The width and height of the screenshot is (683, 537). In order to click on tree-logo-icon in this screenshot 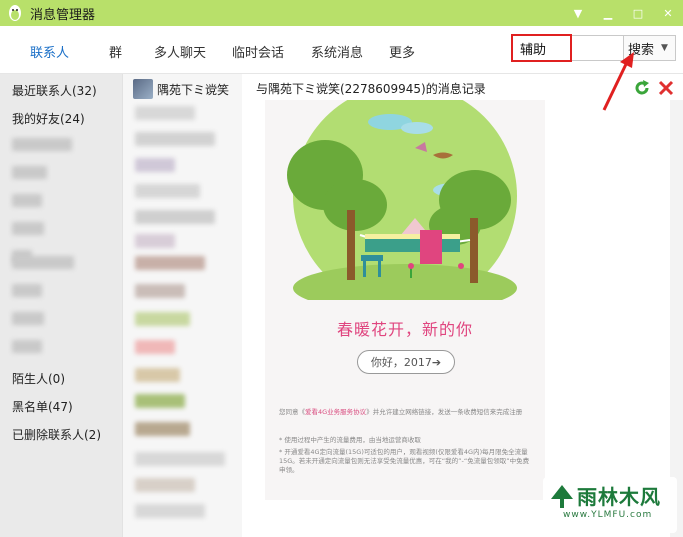, I will do `click(562, 496)`.